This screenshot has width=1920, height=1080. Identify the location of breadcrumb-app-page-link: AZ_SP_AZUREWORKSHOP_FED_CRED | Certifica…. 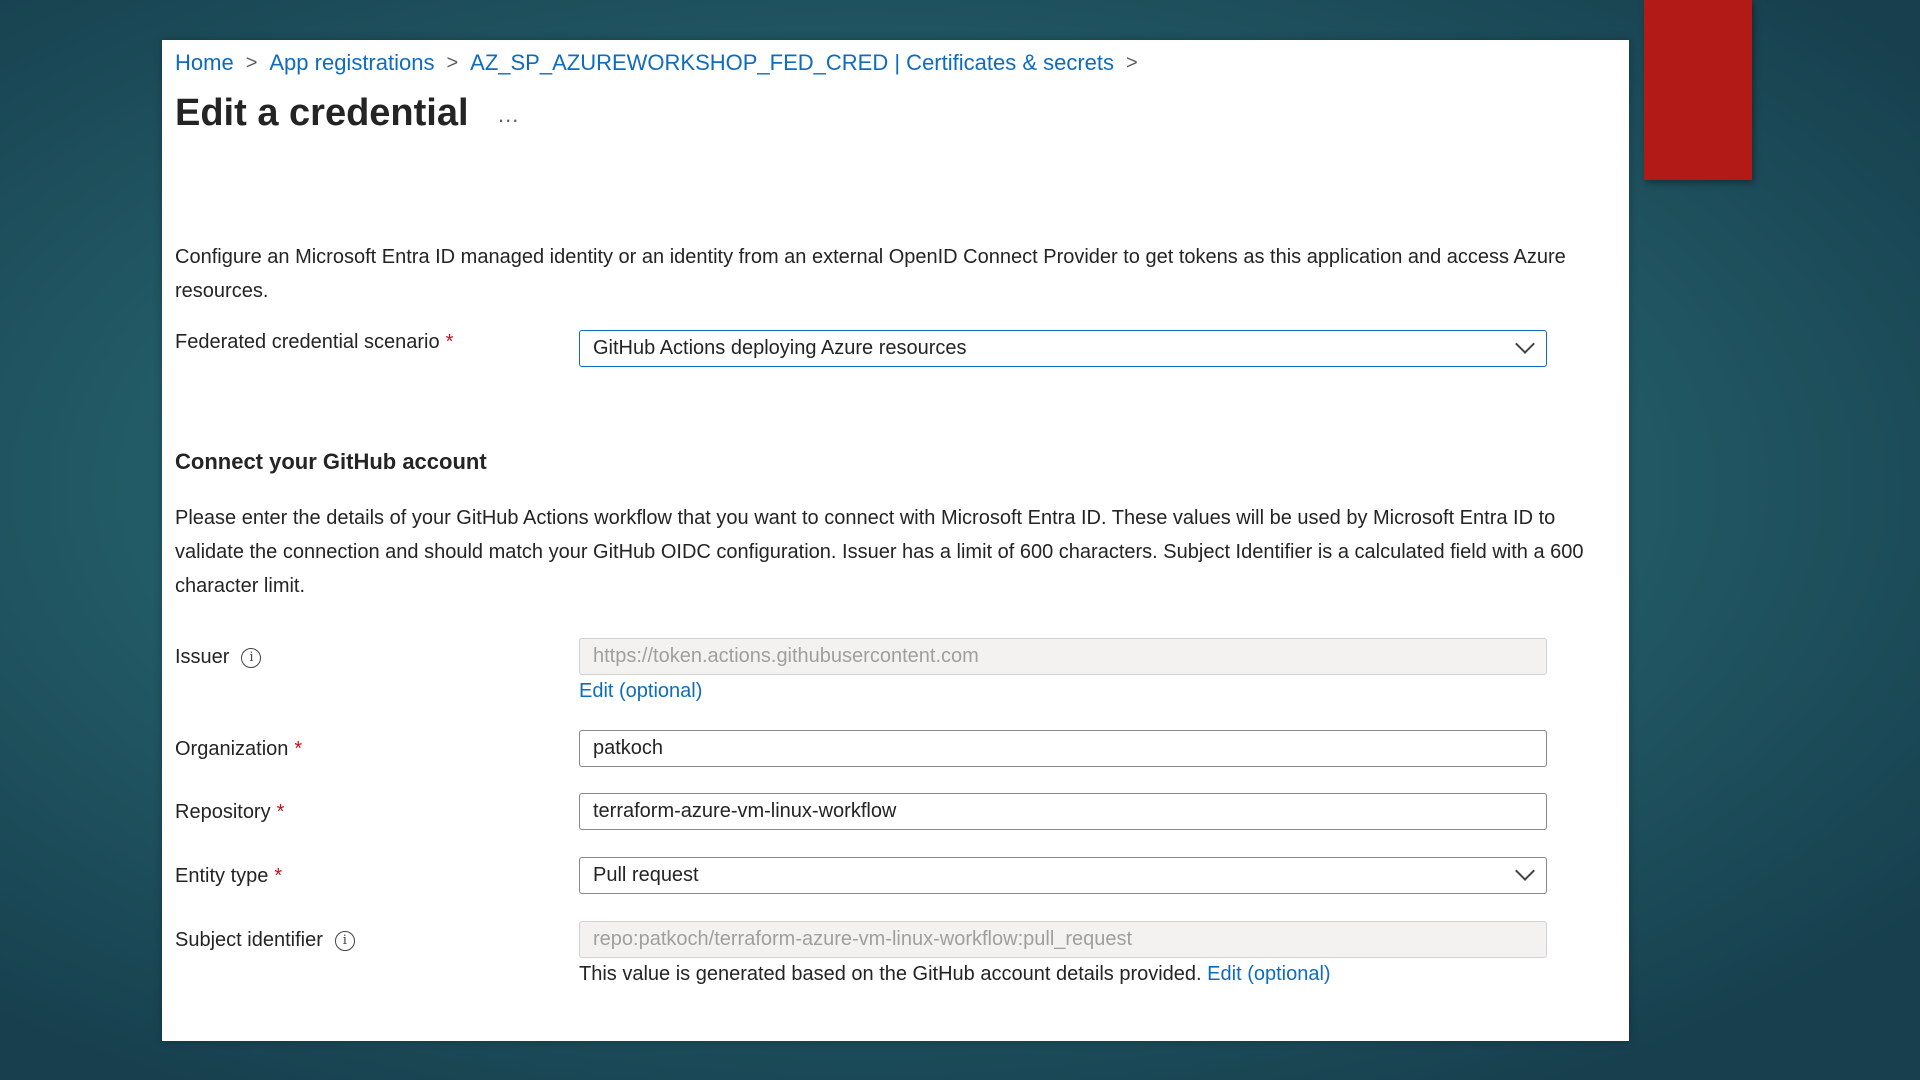
(792, 63).